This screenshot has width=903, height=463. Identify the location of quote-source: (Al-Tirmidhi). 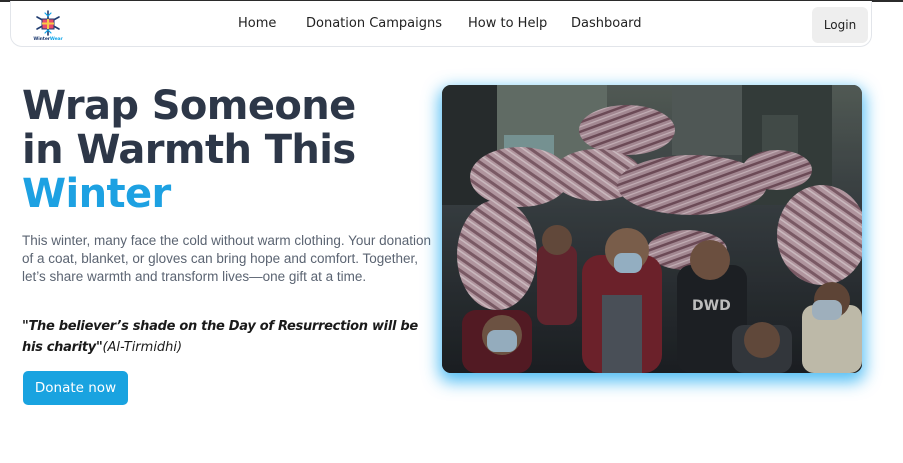
(142, 347).